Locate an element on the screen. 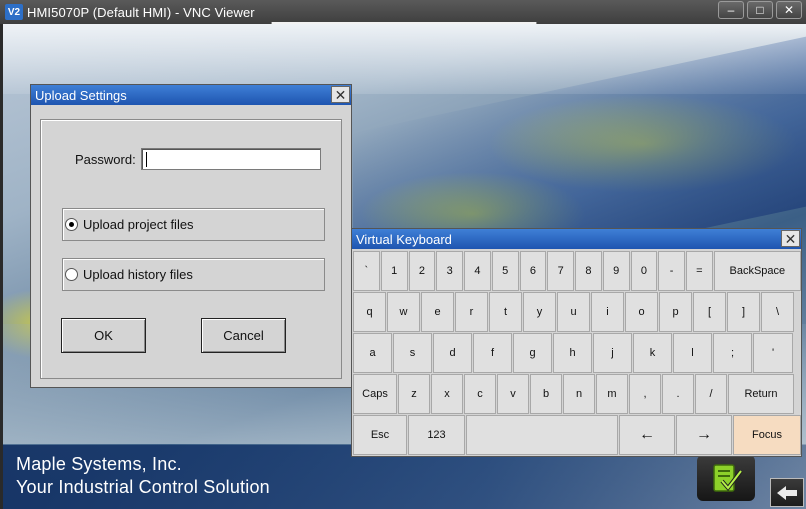 The width and height of the screenshot is (806, 509). radio-button-selected is located at coordinates (71, 224).